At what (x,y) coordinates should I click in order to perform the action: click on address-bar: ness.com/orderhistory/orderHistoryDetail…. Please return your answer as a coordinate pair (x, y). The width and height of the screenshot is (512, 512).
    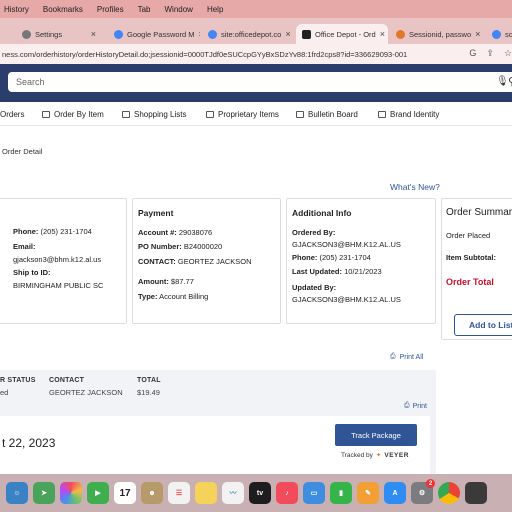
    Looking at the image, I should click on (256, 54).